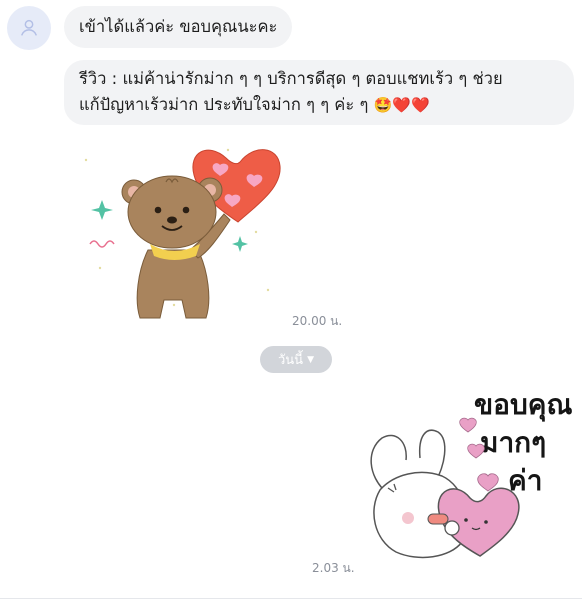 This screenshot has width=582, height=602. Describe the element at coordinates (469, 472) in the screenshot. I see `bunny-thank-you-sticker: ขอบคุณ มากๆ ค่า` at that location.